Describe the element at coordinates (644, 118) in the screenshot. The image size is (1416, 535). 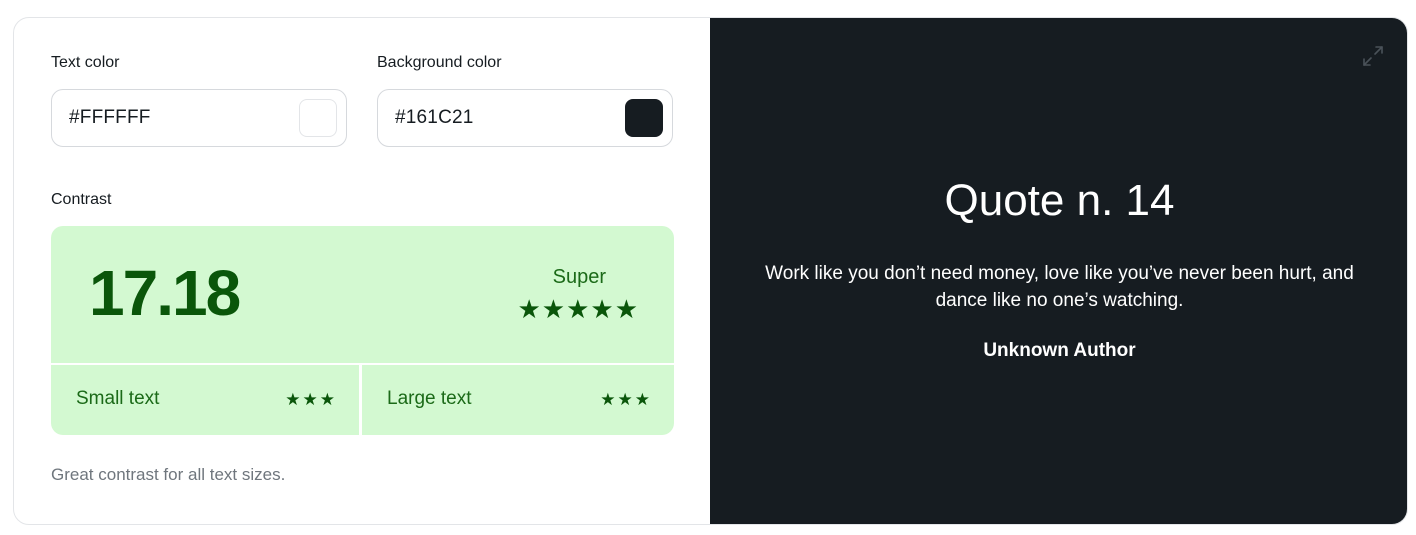
I see `background-color-swatch` at that location.